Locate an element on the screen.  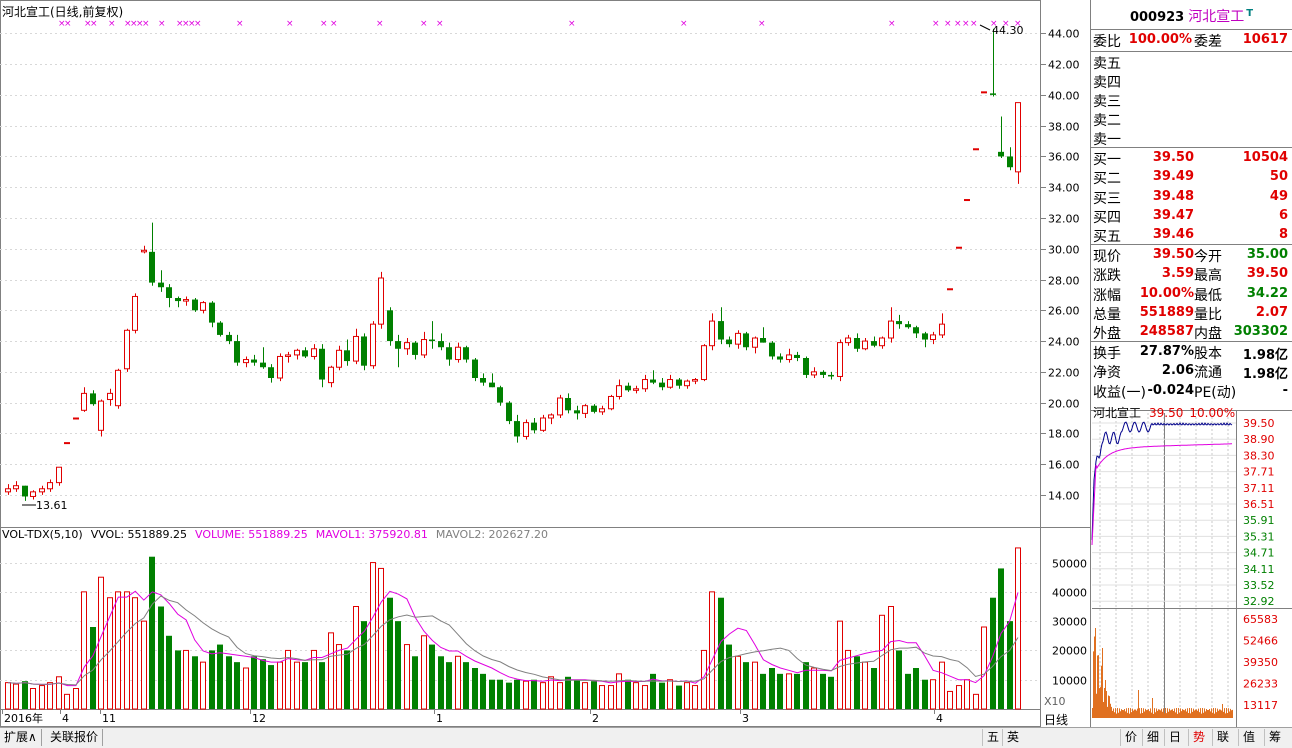
tab-related-quotes: 关联报价 is located at coordinates (75, 737).